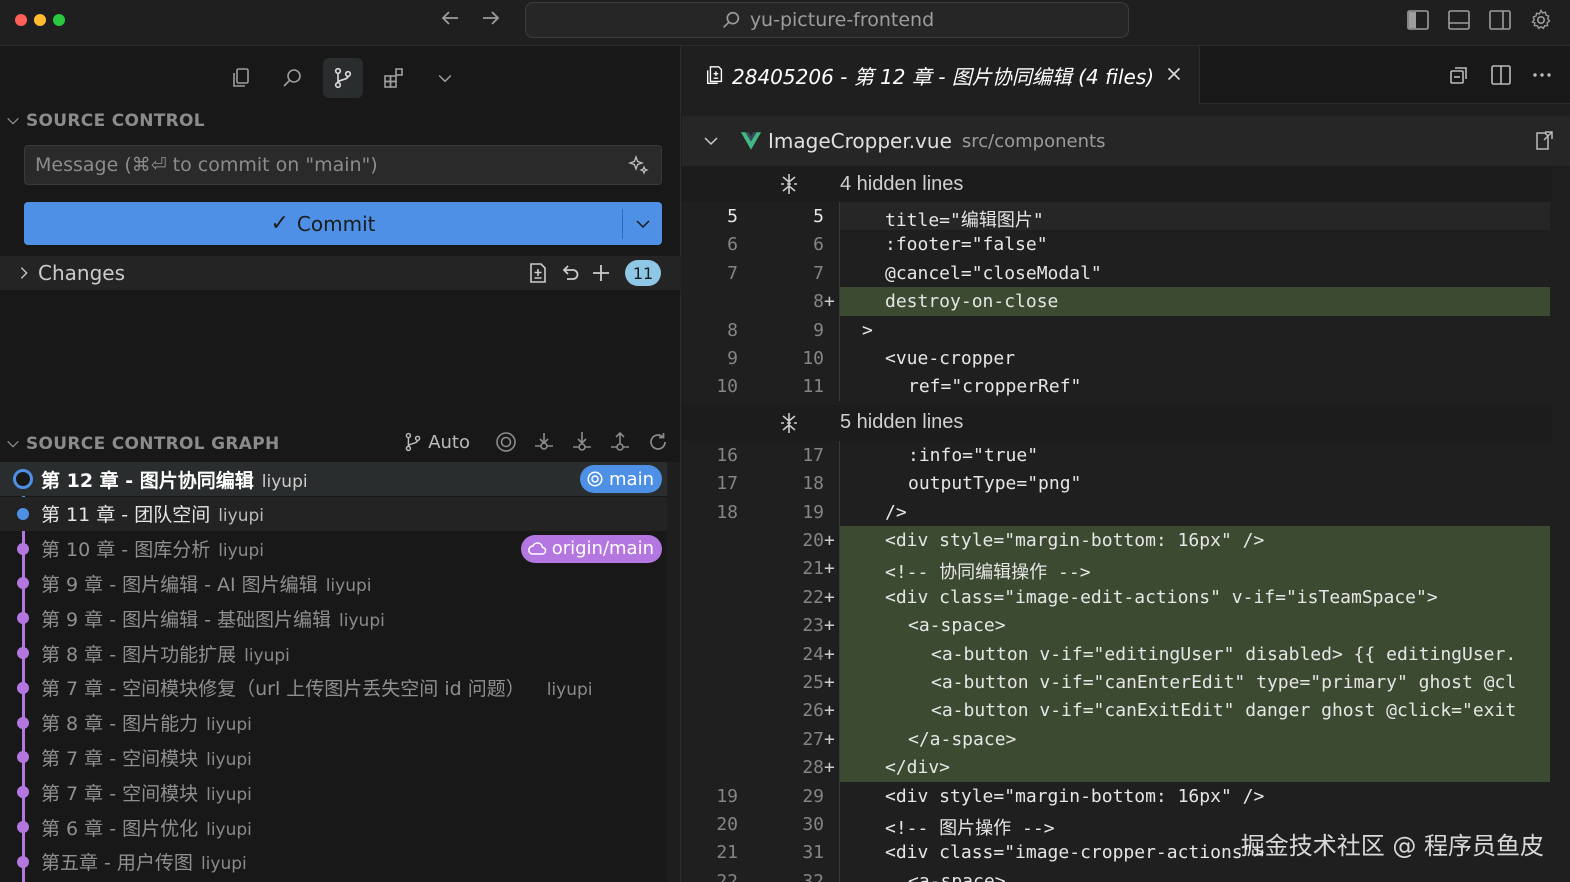 Image resolution: width=1570 pixels, height=882 pixels. Describe the element at coordinates (943, 76) in the screenshot. I see `tab-title: 28405206 - 第 12 章 - 图片协同编辑 (4 files)` at that location.